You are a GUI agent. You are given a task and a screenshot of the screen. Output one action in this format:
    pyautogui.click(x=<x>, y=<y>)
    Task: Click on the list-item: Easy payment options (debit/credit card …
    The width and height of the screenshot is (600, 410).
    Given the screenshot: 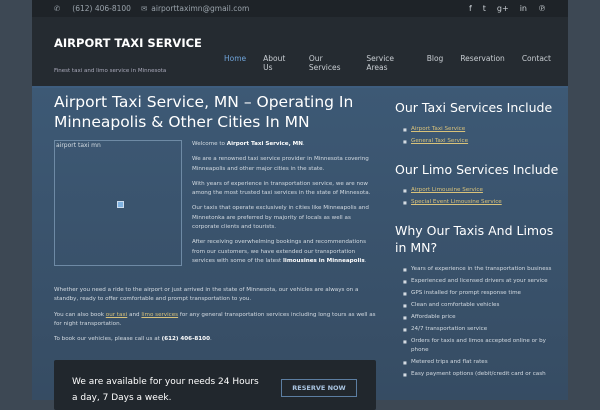 What is the action you would take?
    pyautogui.click(x=479, y=374)
    